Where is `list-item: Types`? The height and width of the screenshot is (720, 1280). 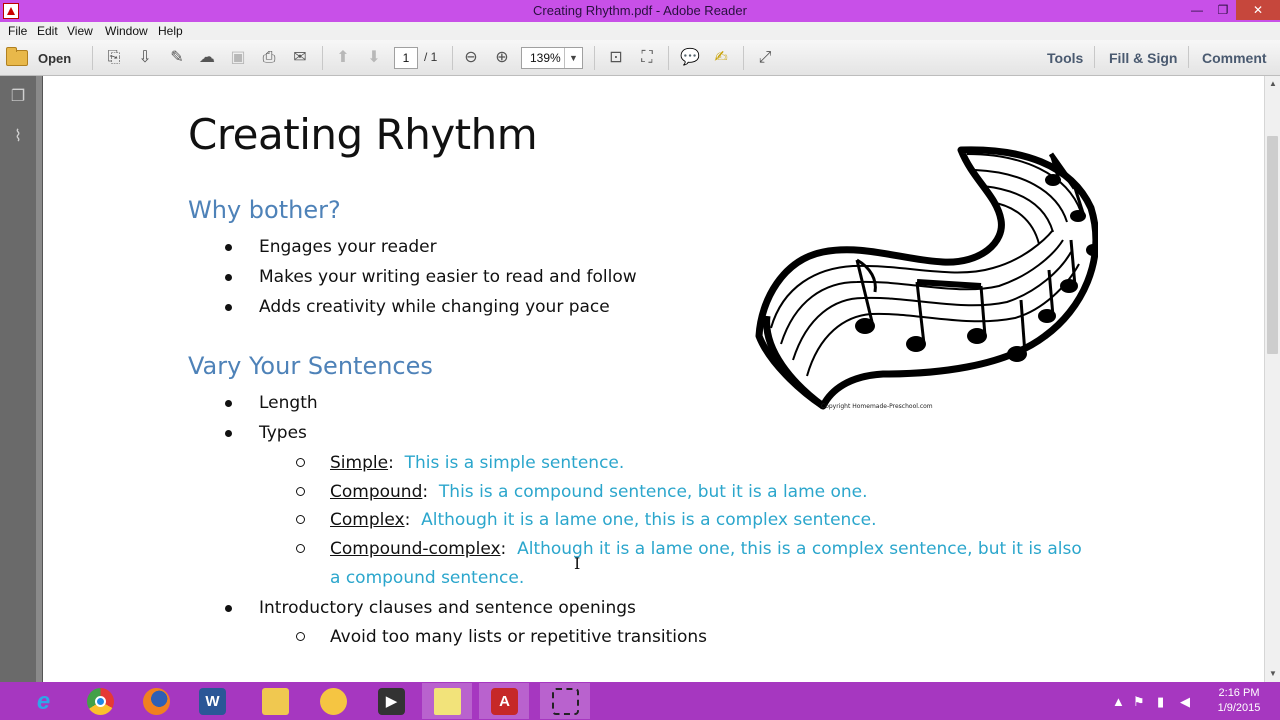
list-item: Types is located at coordinates (266, 433).